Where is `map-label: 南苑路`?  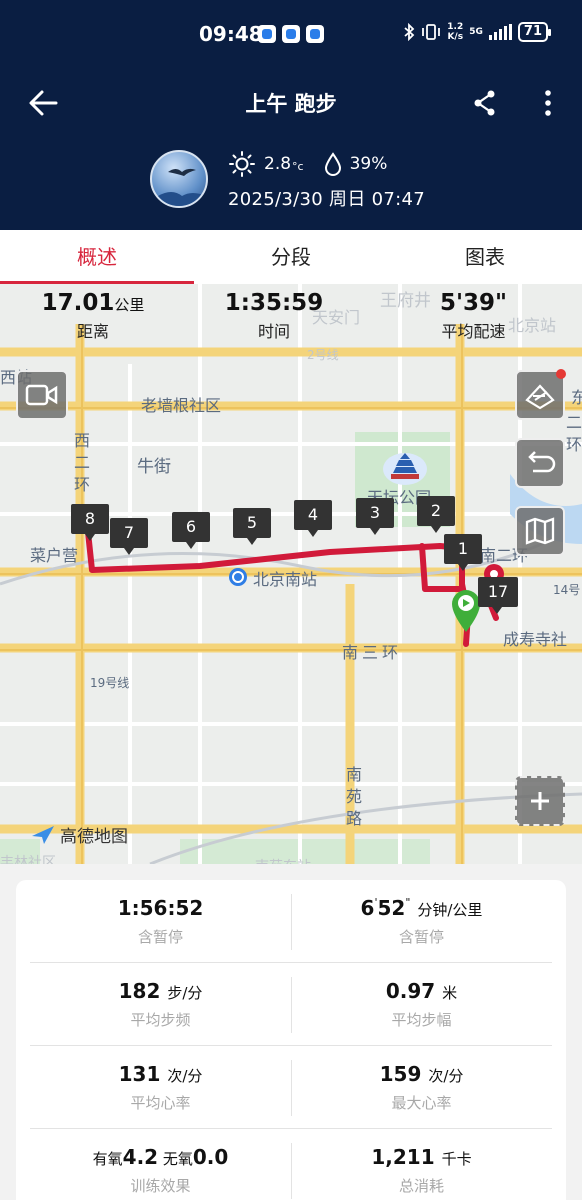 map-label: 南苑路 is located at coordinates (353, 796).